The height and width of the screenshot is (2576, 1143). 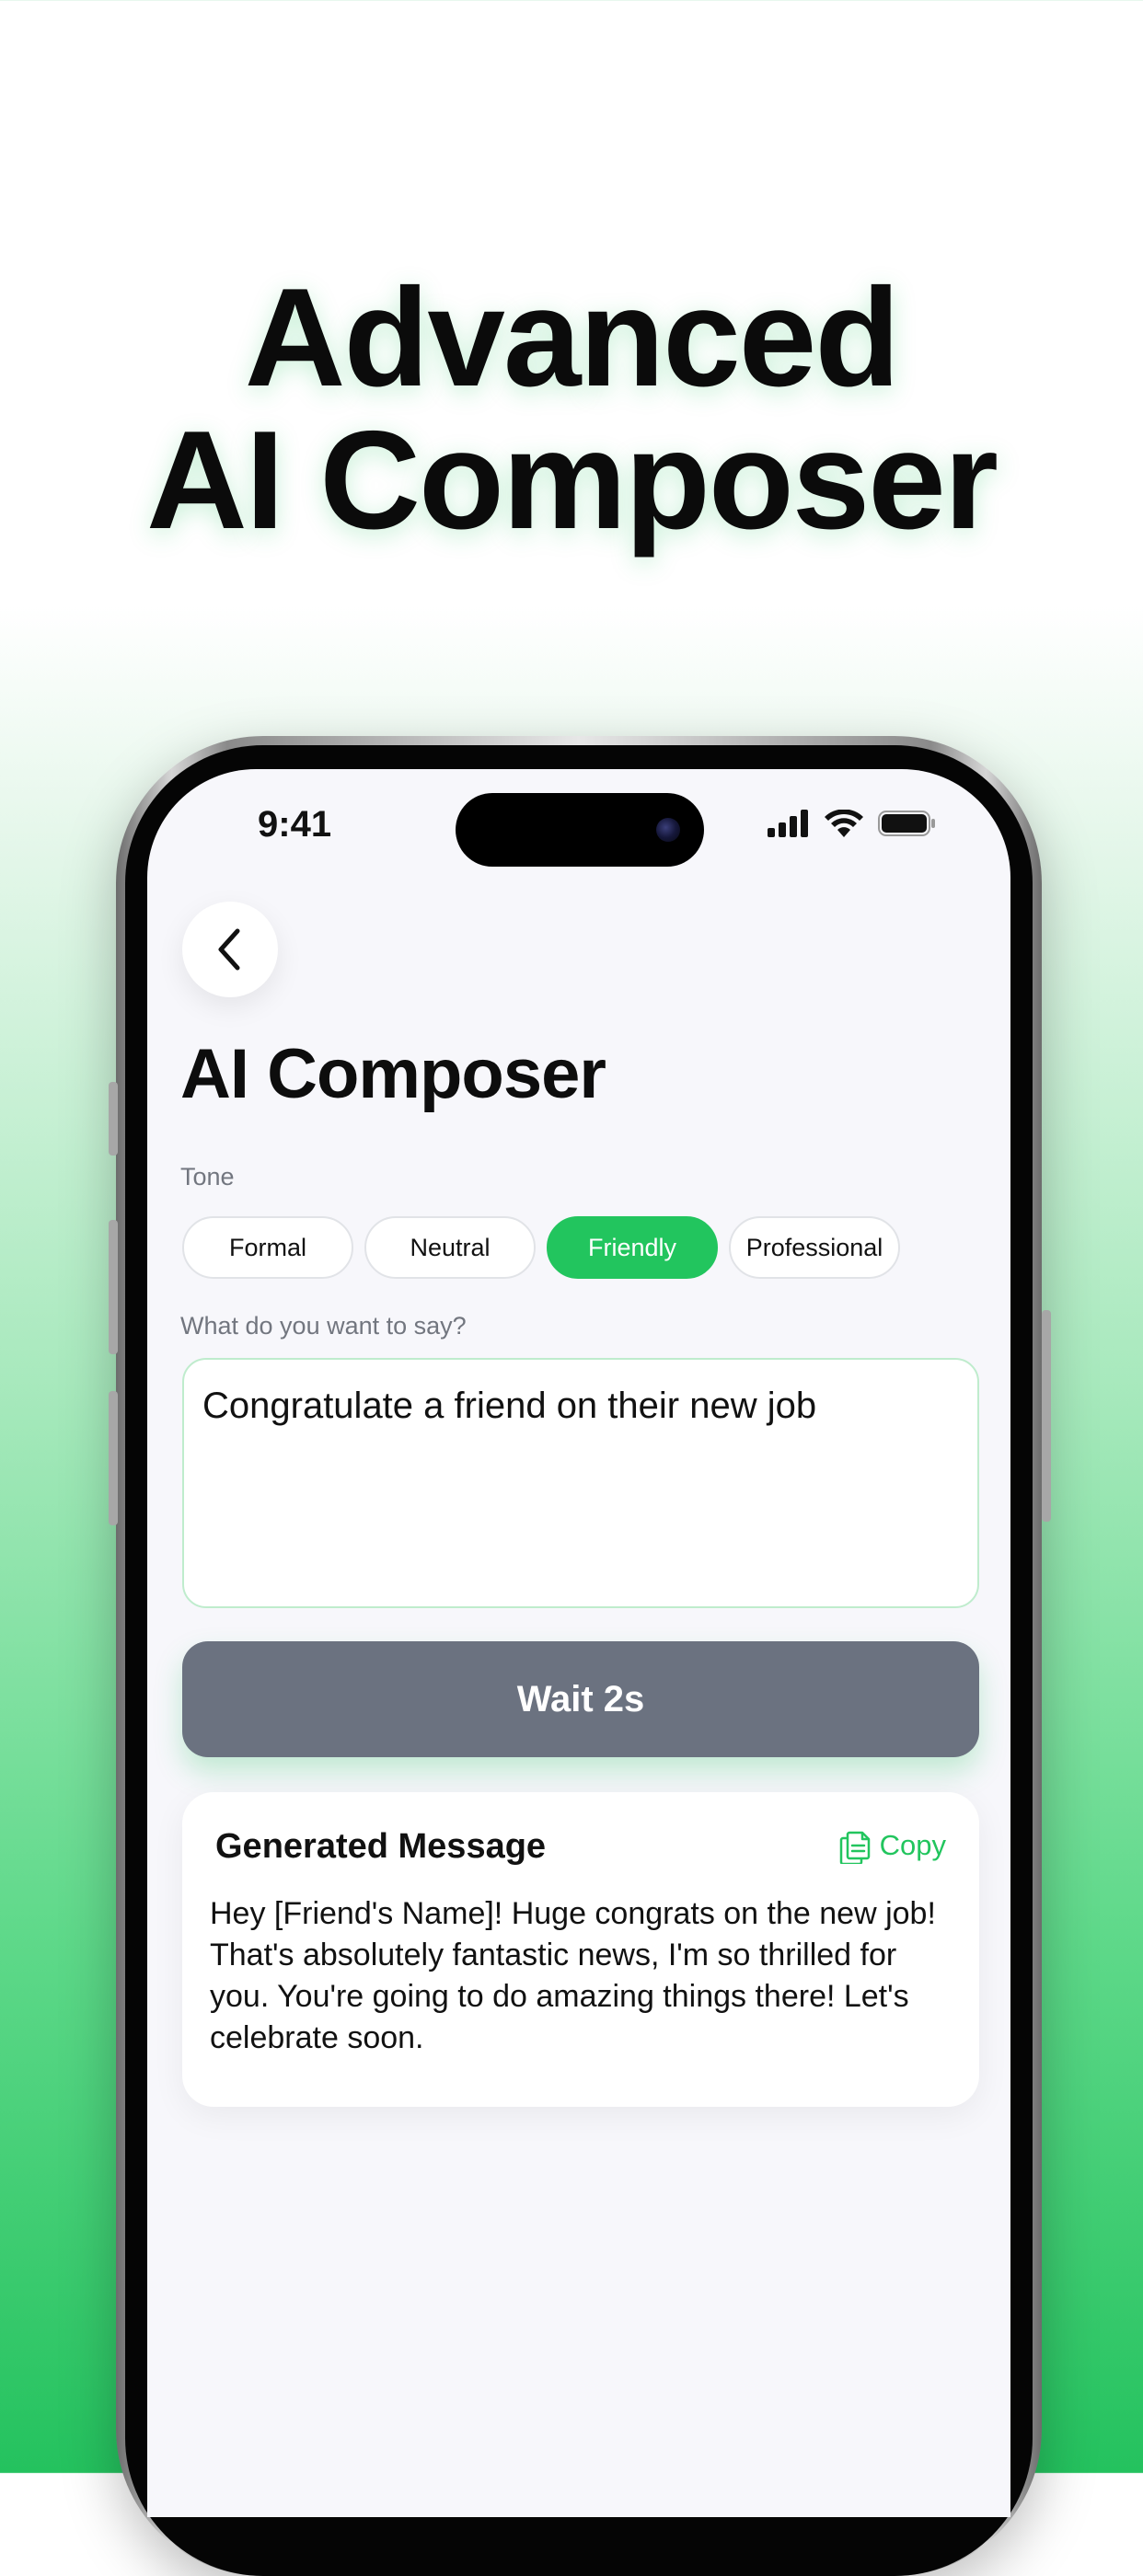 I want to click on camera-icon, so click(x=668, y=830).